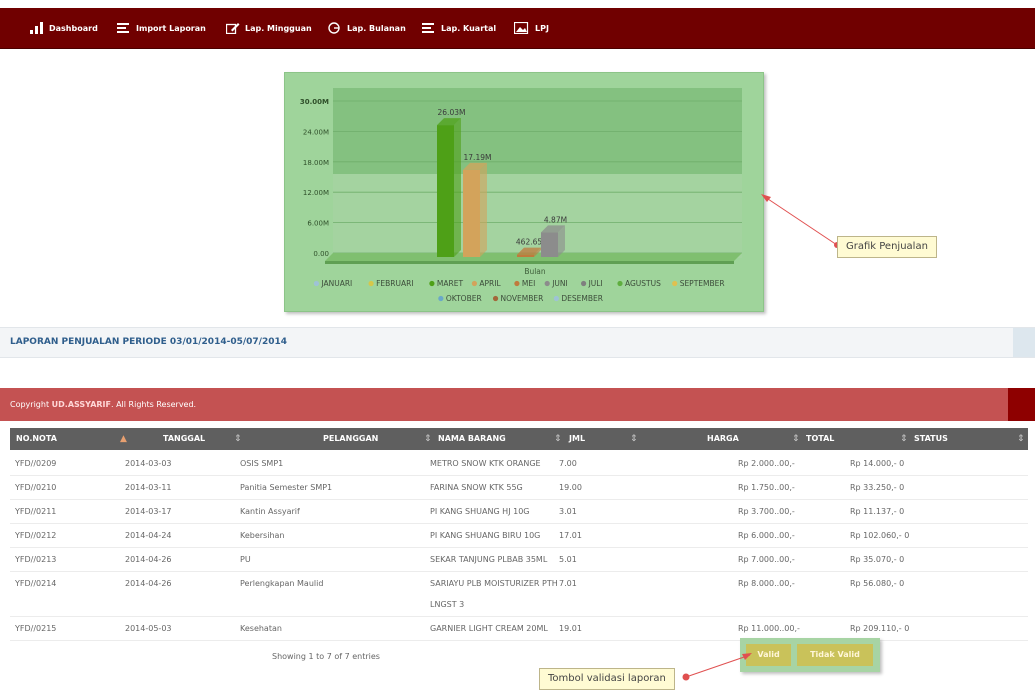 This screenshot has height=690, width=1035. What do you see at coordinates (542, 28) in the screenshot?
I see `nav-lpj-label: LPJ` at bounding box center [542, 28].